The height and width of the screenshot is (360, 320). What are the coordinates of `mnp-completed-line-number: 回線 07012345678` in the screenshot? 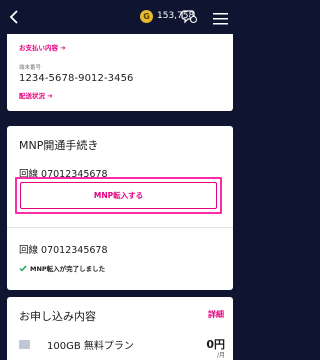 It's located at (63, 250).